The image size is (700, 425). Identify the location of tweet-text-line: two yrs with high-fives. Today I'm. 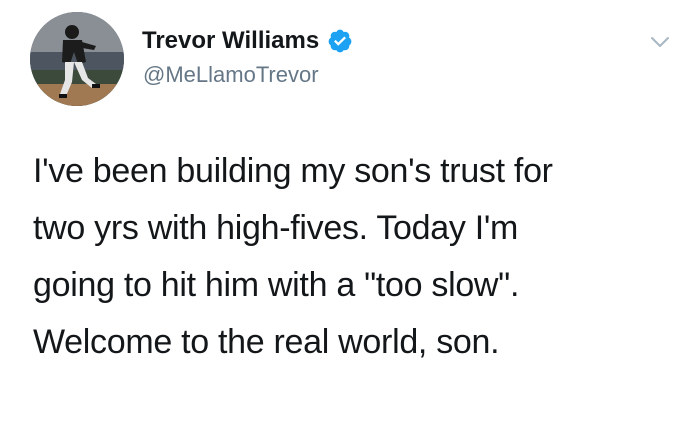
(276, 228).